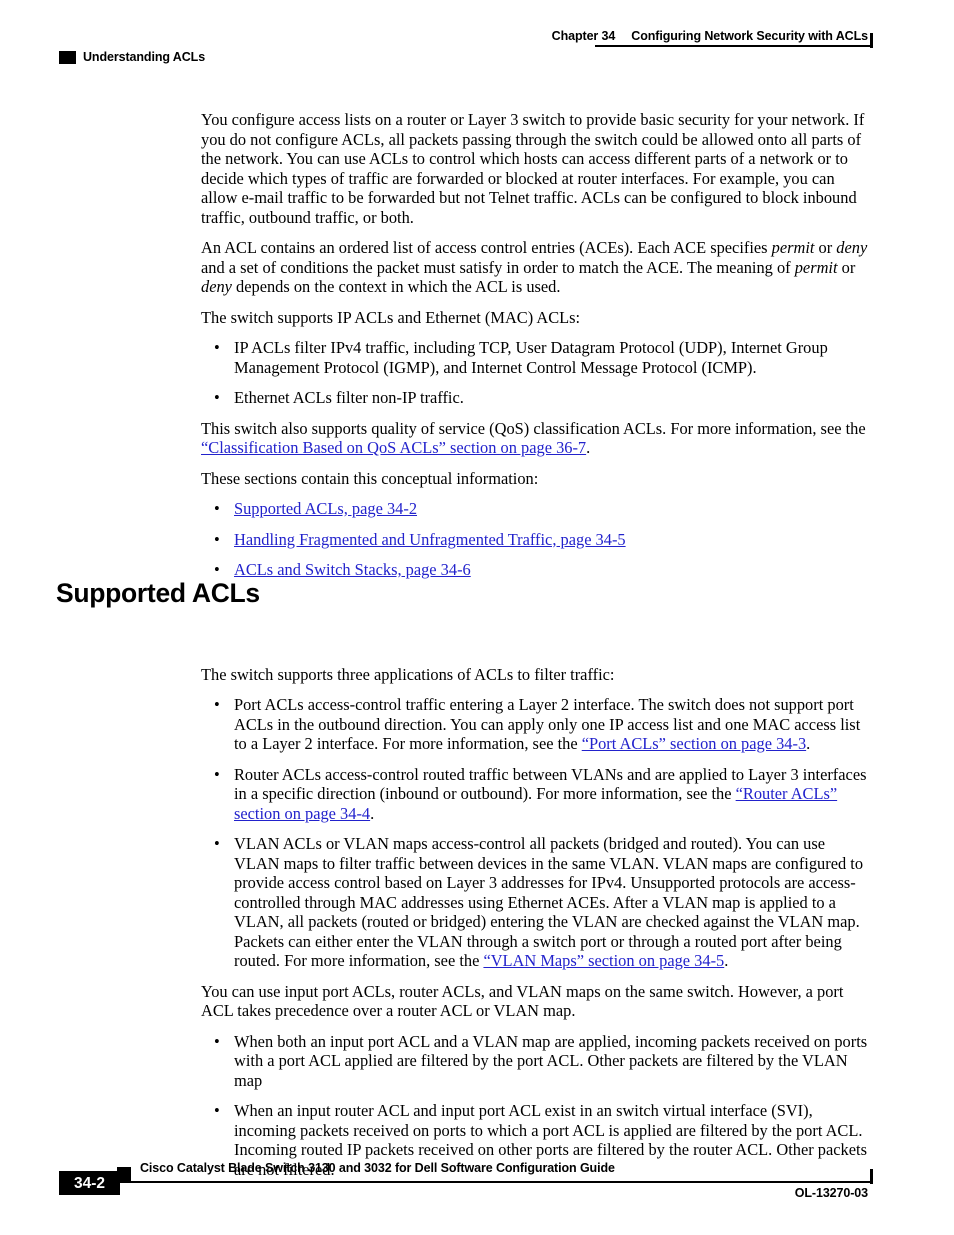  I want to click on link-vlan-maps: “VLAN Maps” section on page 34-5, so click(603, 960).